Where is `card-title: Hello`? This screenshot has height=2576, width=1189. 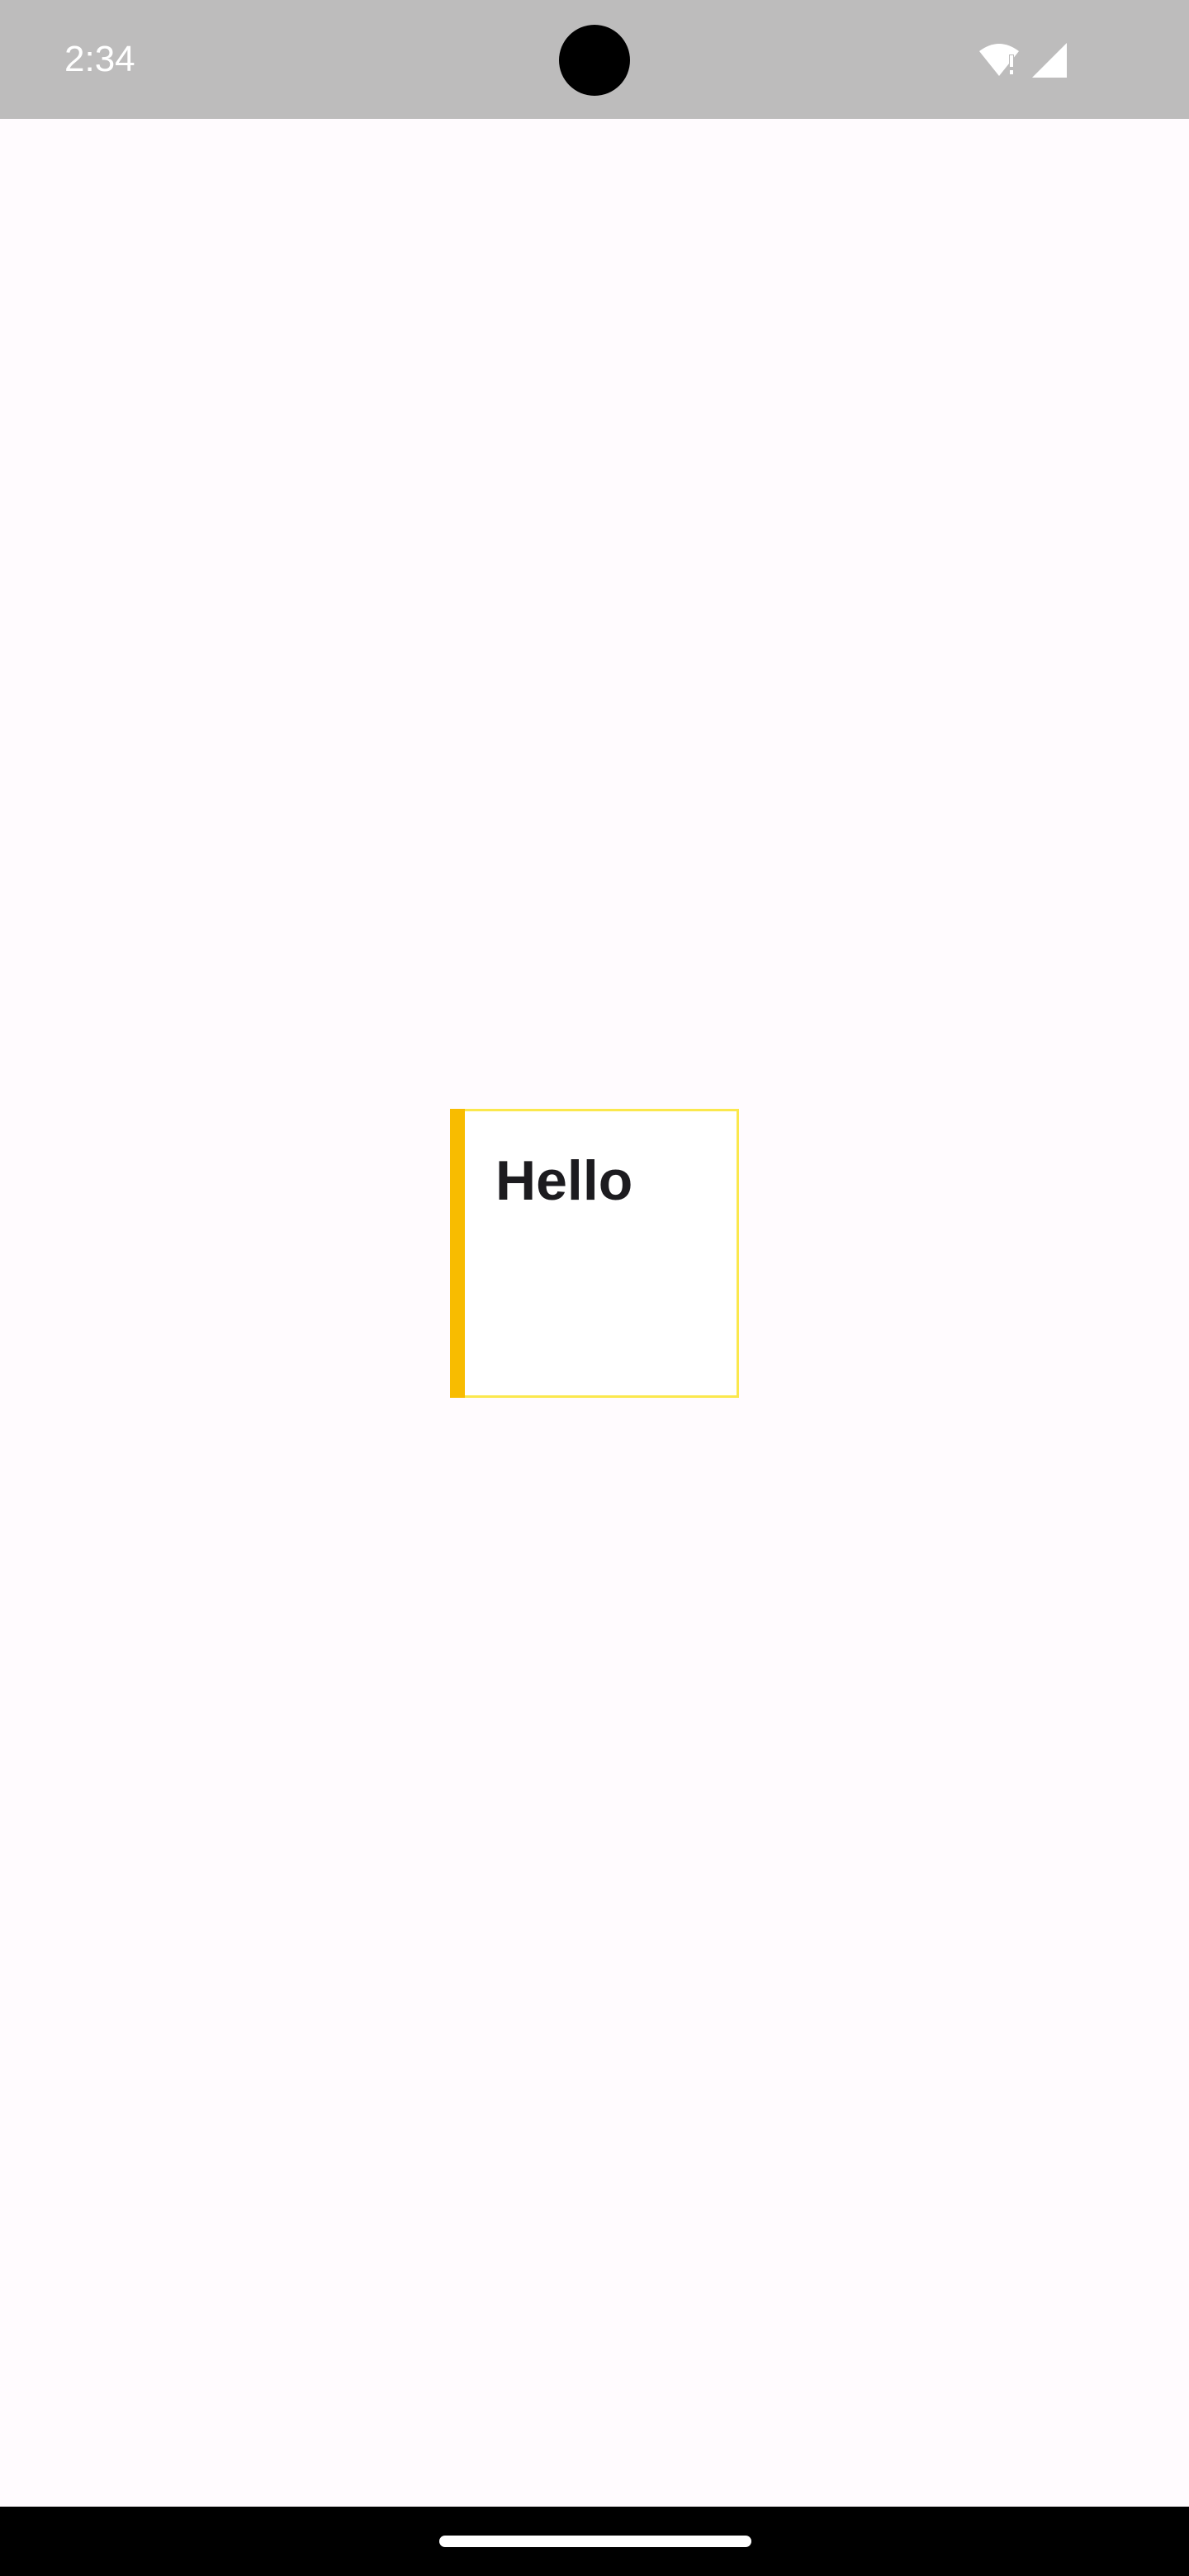
card-title: Hello is located at coordinates (564, 1180).